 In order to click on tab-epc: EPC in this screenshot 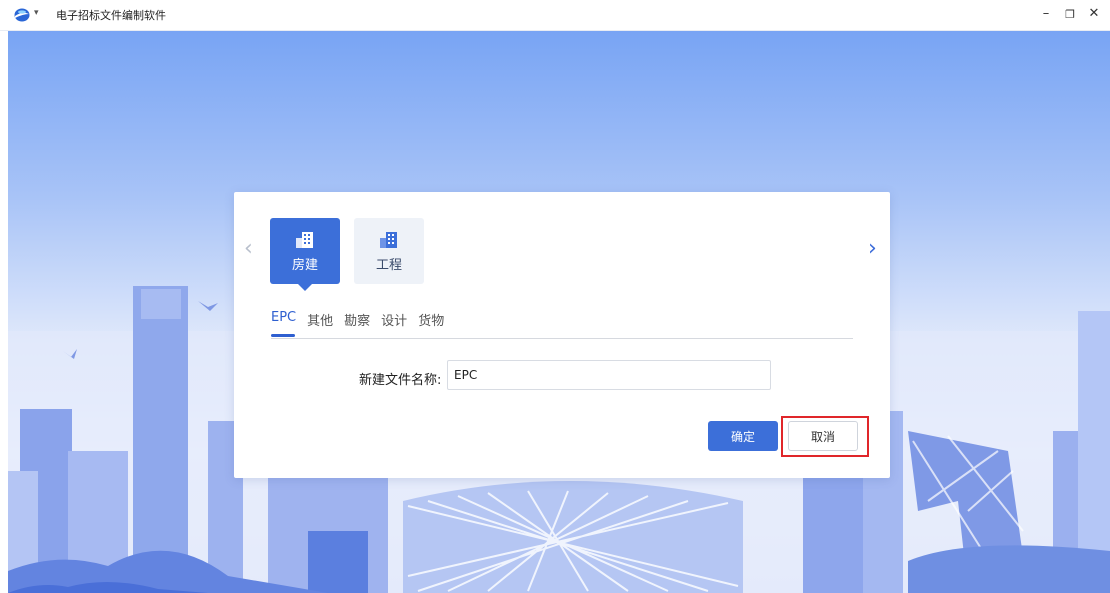, I will do `click(283, 319)`.